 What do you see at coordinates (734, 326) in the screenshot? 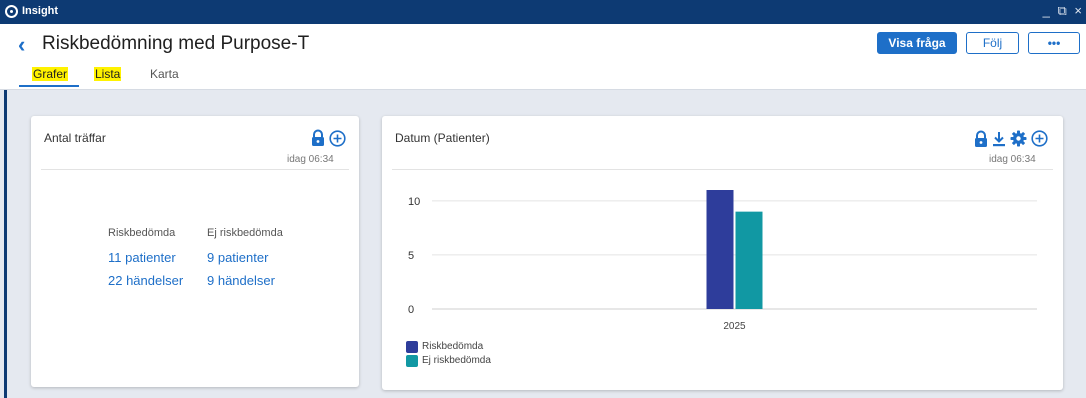
I see `x-tick-label: 2025` at bounding box center [734, 326].